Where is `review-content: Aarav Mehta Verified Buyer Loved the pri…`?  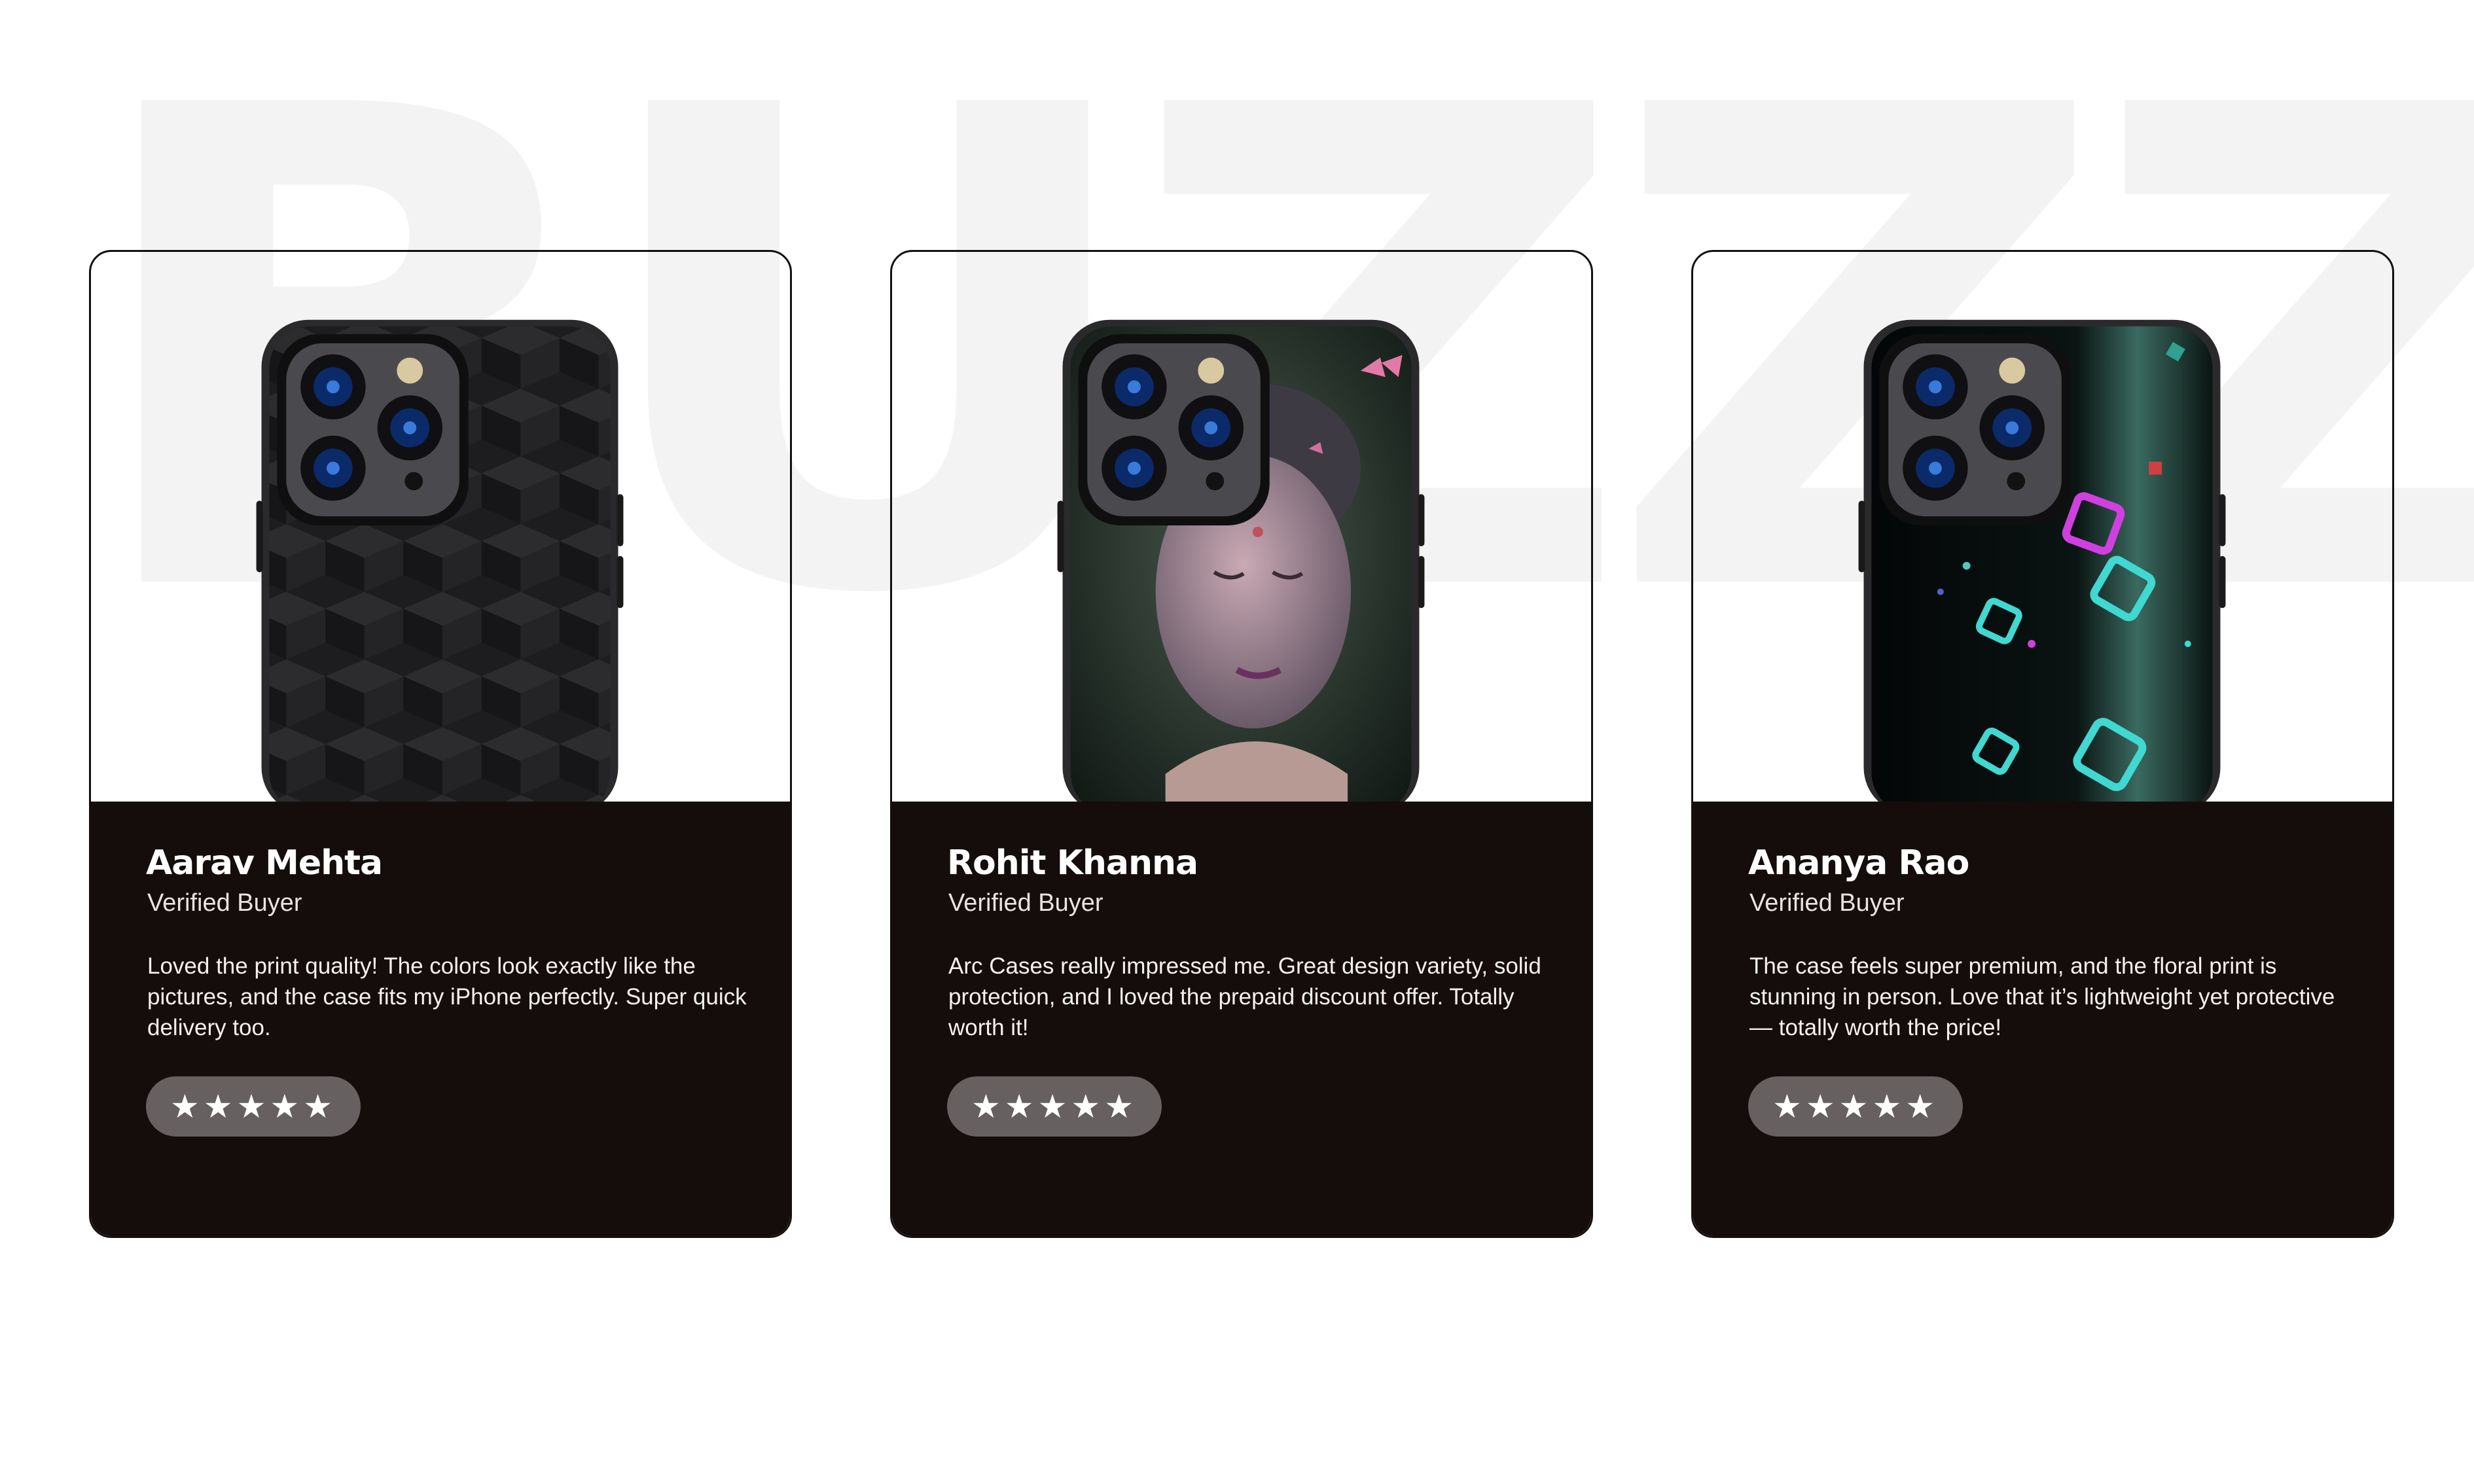 review-content: Aarav Mehta Verified Buyer Loved the pri… is located at coordinates (440, 1019).